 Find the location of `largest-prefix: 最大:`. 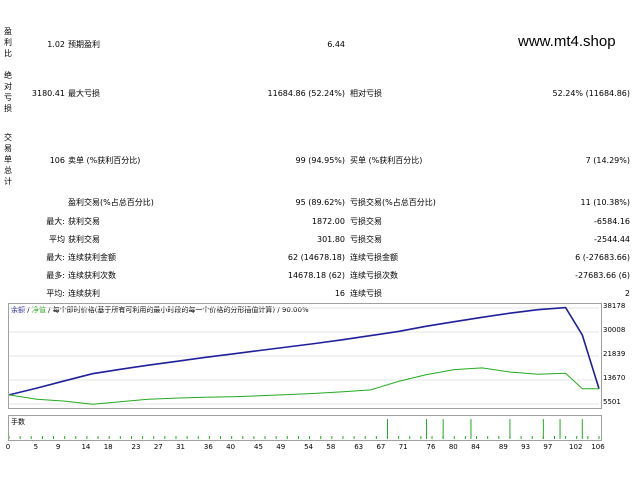

largest-prefix: 最大: is located at coordinates (55, 221).